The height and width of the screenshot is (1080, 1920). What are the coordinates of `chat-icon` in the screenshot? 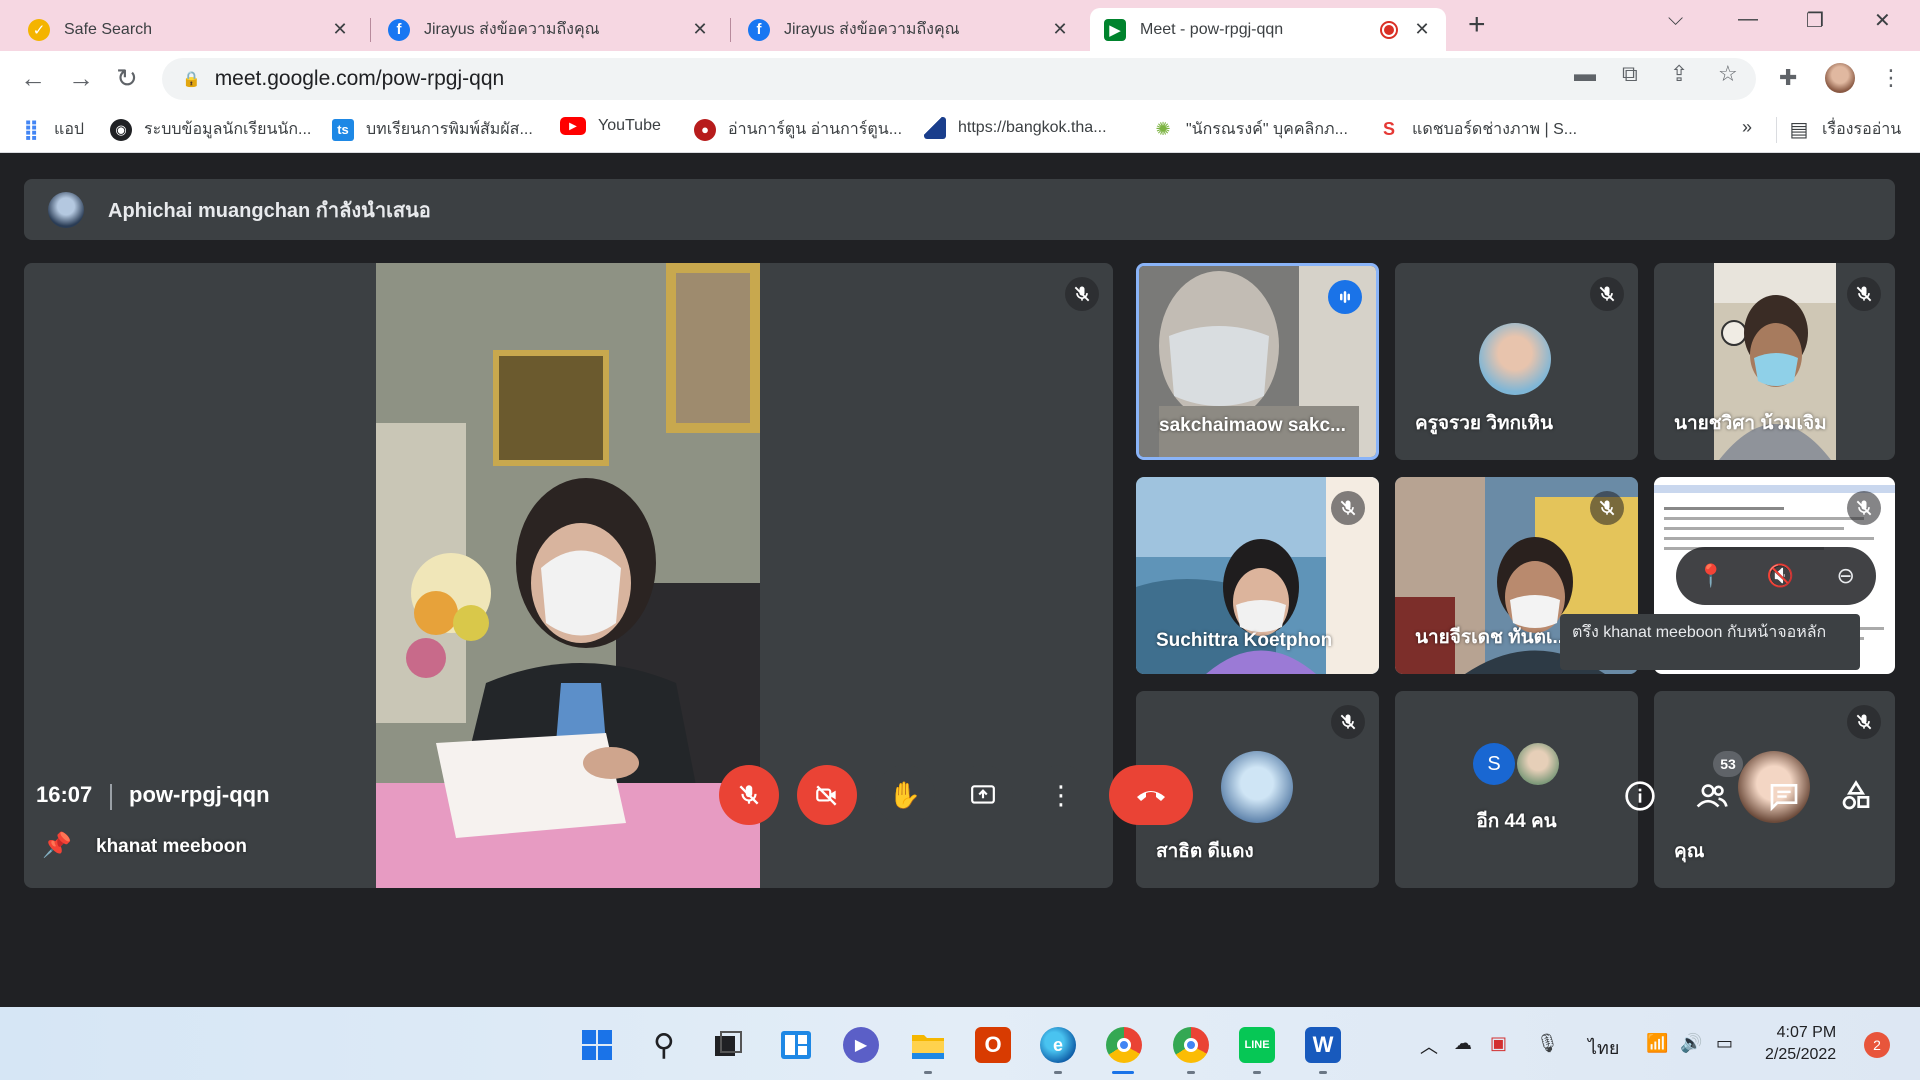 It's located at (1784, 798).